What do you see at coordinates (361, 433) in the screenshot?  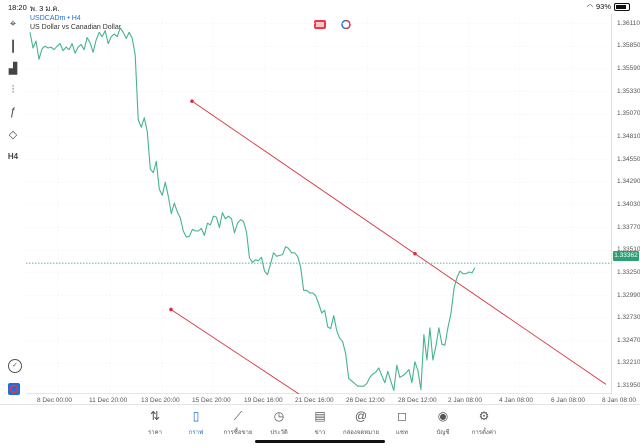 I see `nav-label: กล่องจดหมาย` at bounding box center [361, 433].